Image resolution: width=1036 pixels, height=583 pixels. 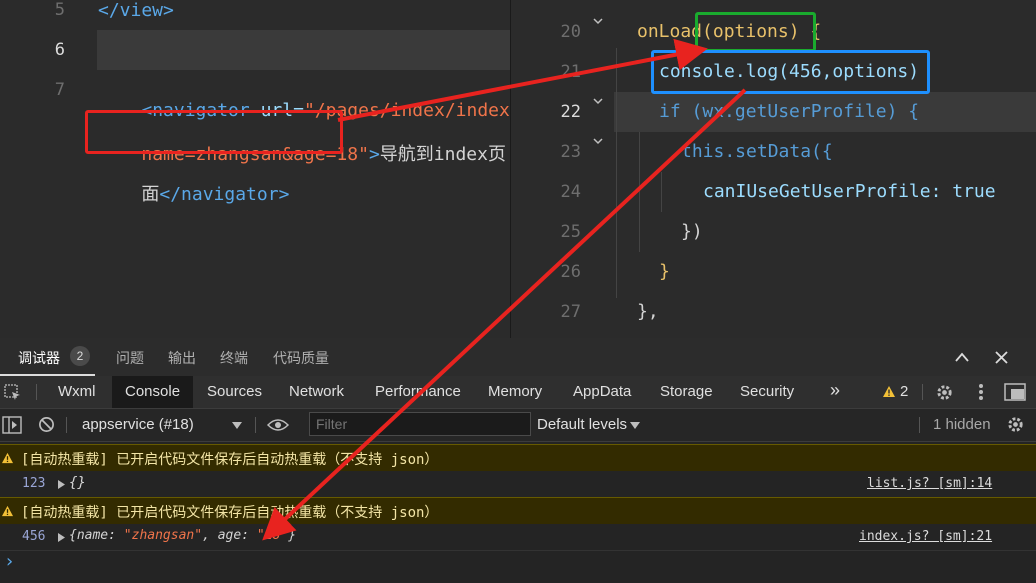 What do you see at coordinates (570, 32) in the screenshot?
I see `line-number: 20` at bounding box center [570, 32].